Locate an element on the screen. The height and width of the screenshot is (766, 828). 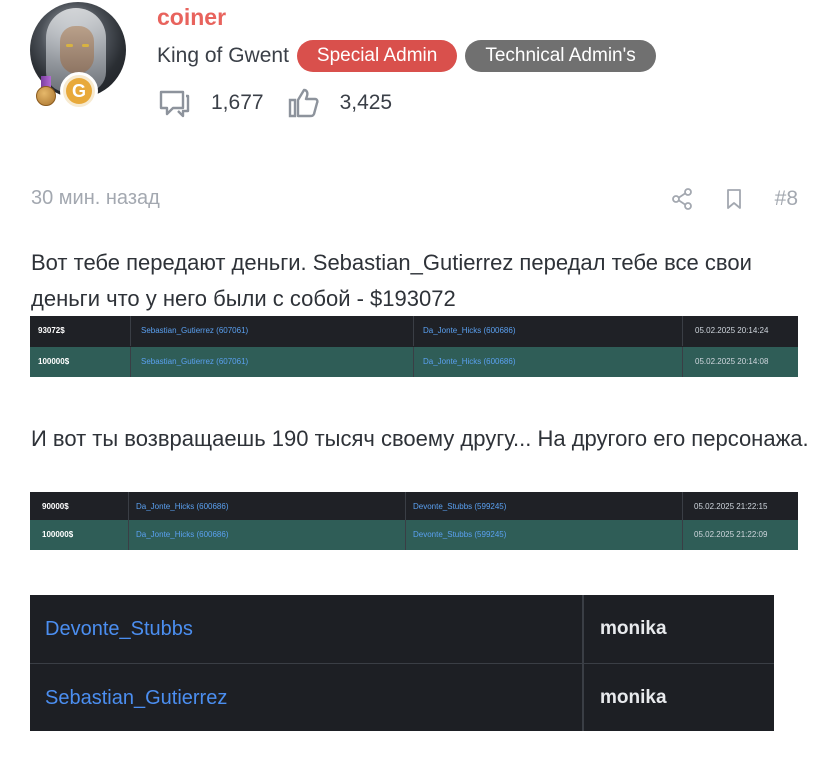
user-avatar-block: G is located at coordinates (78, 56).